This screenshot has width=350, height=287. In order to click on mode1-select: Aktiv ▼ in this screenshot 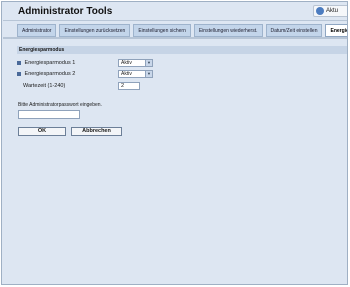, I will do `click(135, 63)`.